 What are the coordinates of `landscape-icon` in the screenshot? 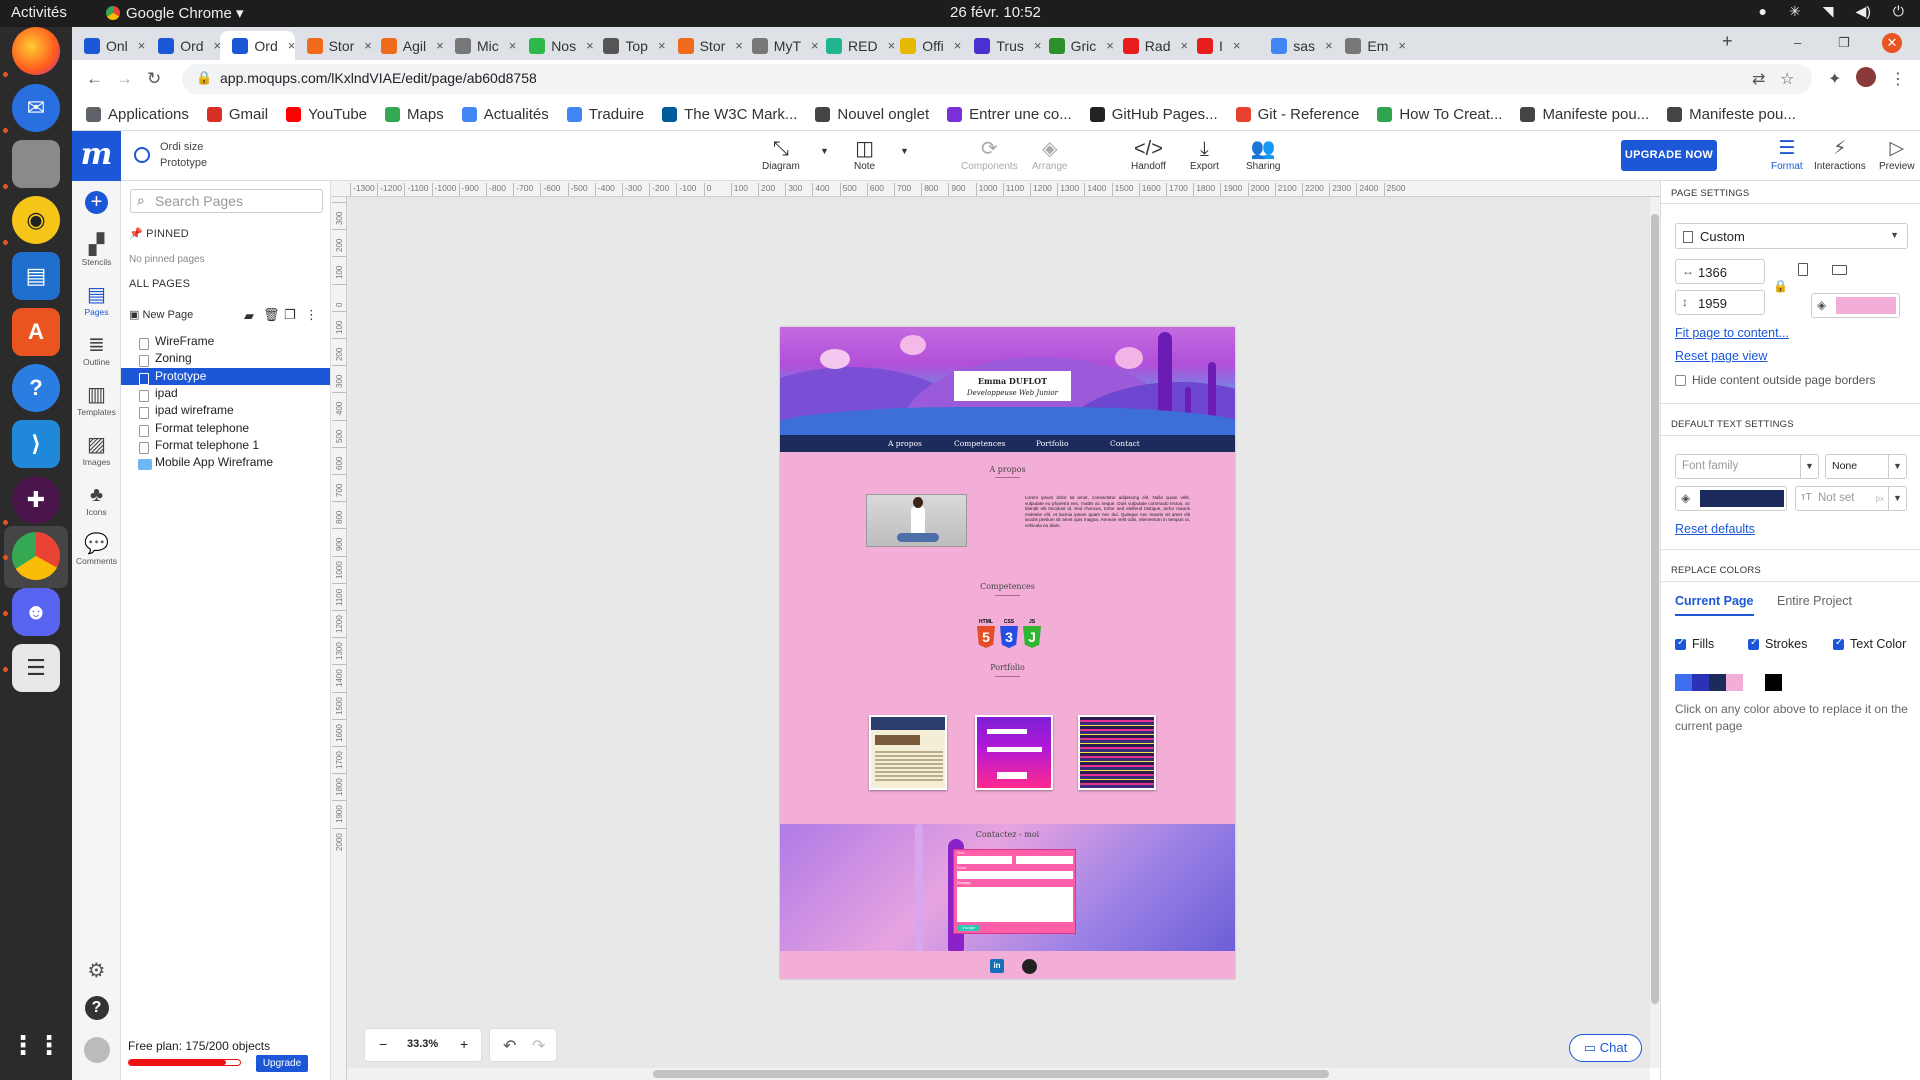 It's located at (1839, 270).